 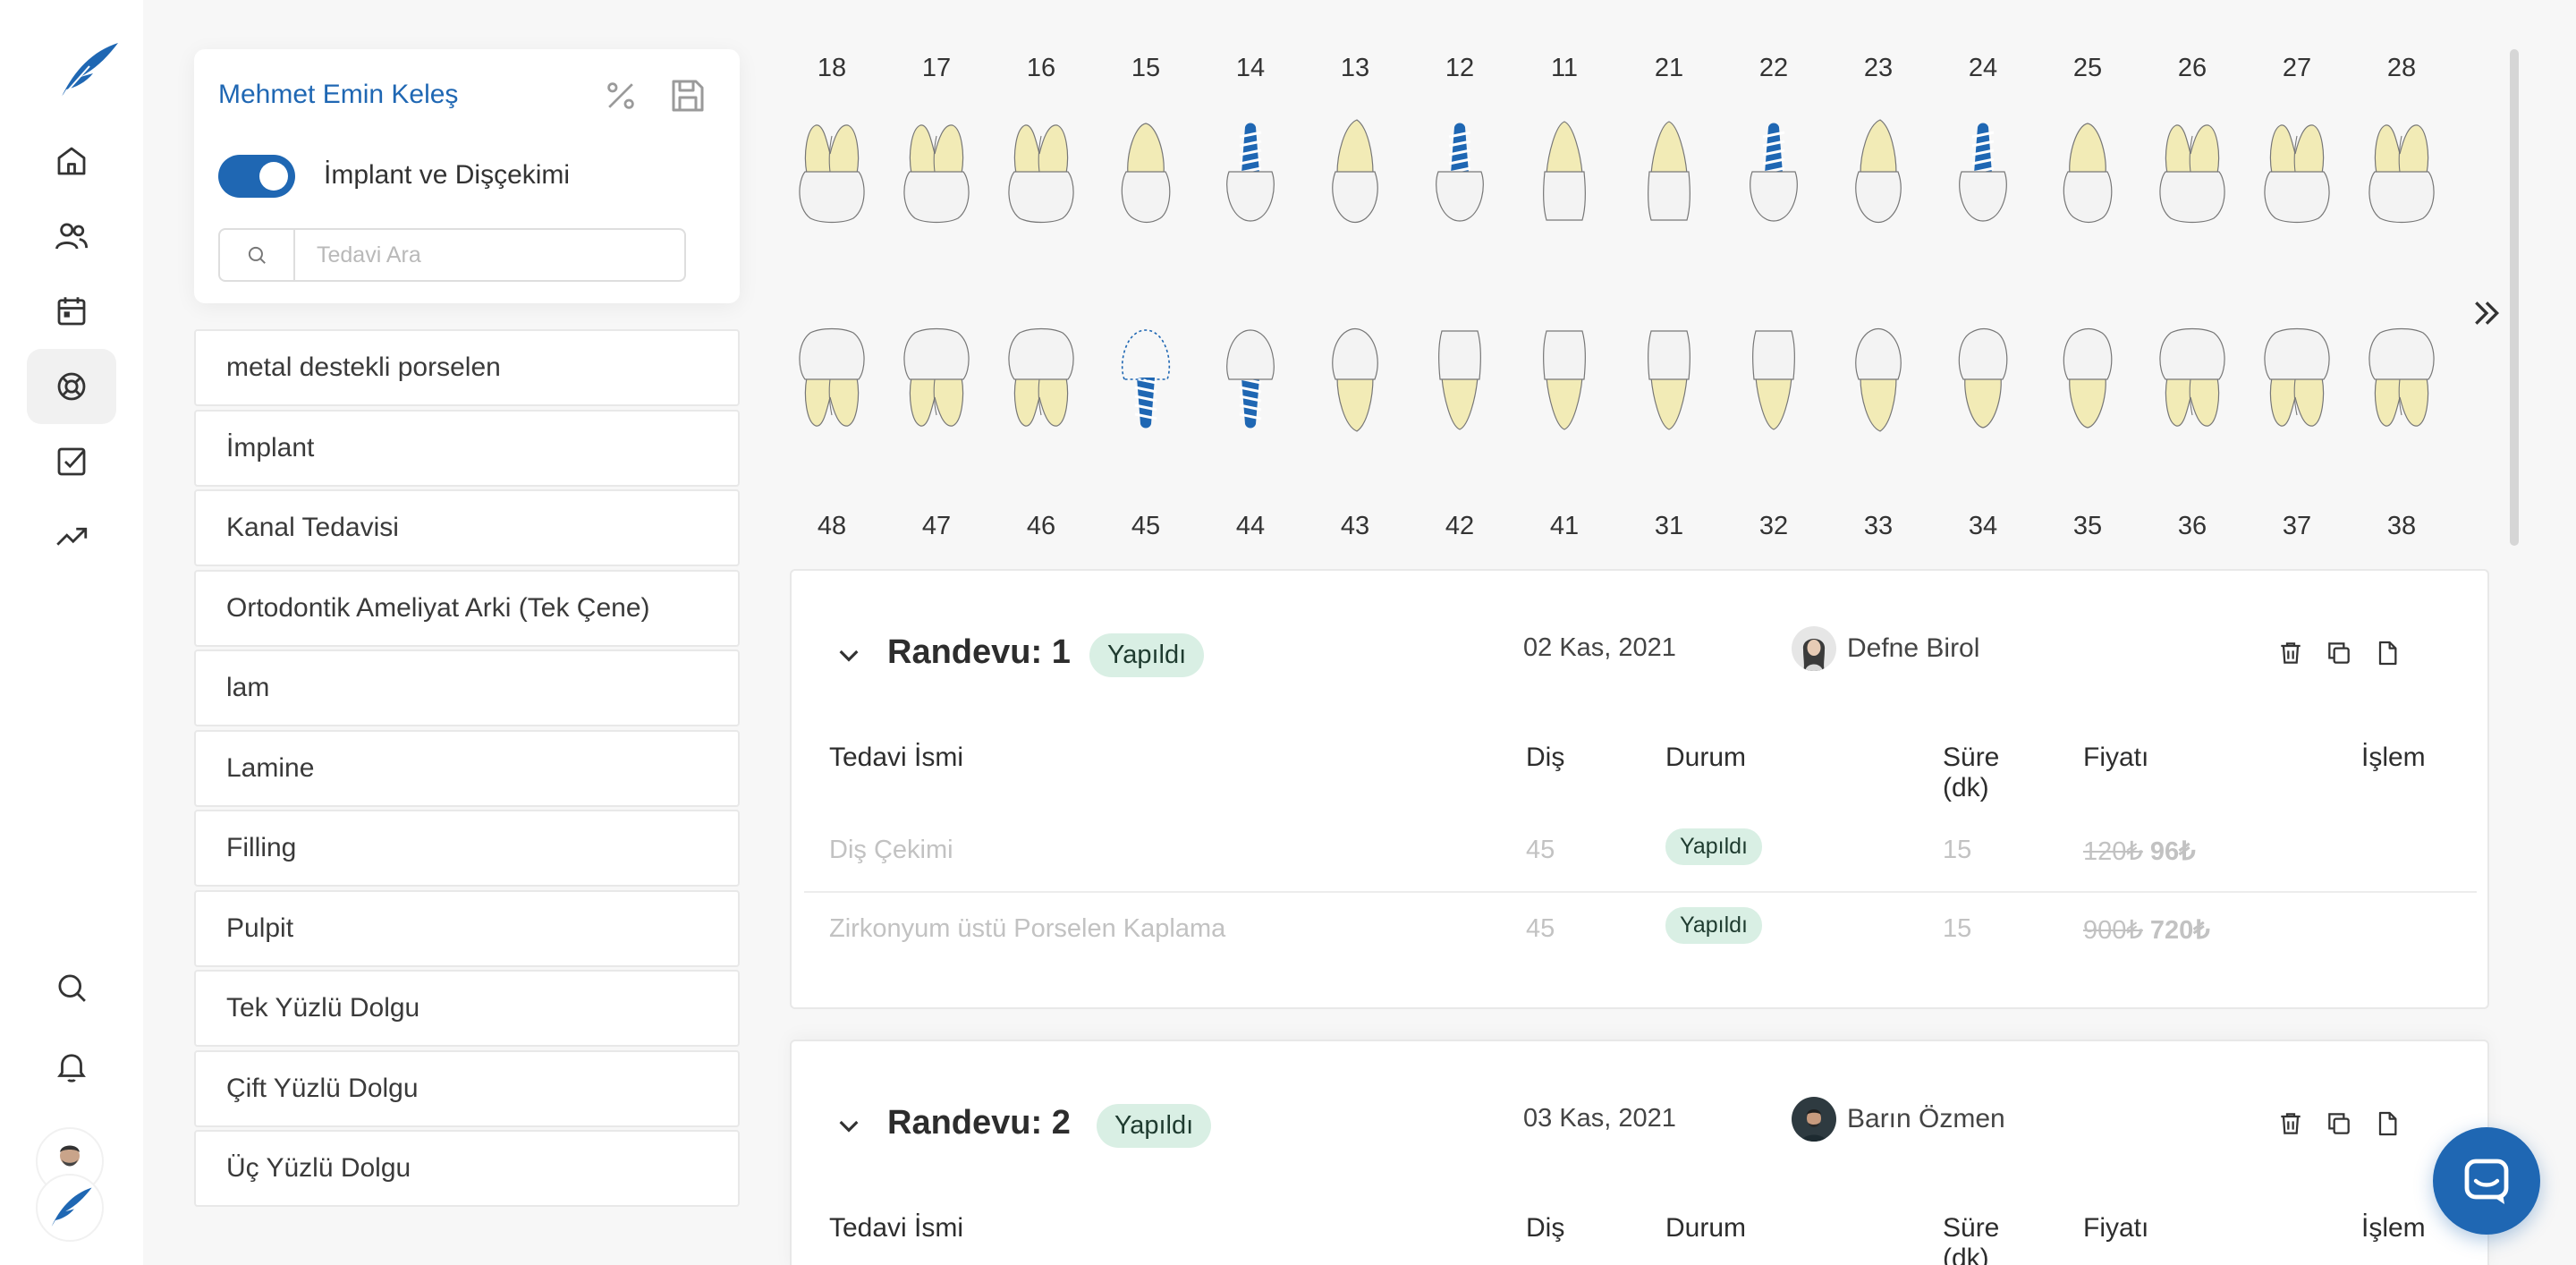 What do you see at coordinates (467, 1168) in the screenshot?
I see `treatment-item: Üç Yüzlü Dolgu` at bounding box center [467, 1168].